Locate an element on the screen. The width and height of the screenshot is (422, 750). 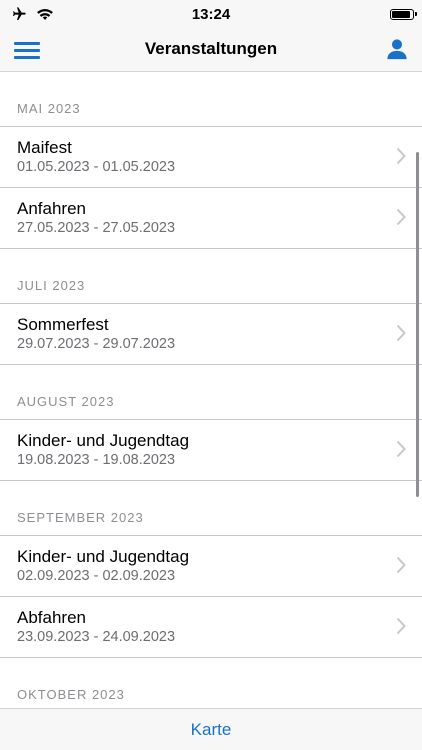
status-time: 13:24 is located at coordinates (211, 14).